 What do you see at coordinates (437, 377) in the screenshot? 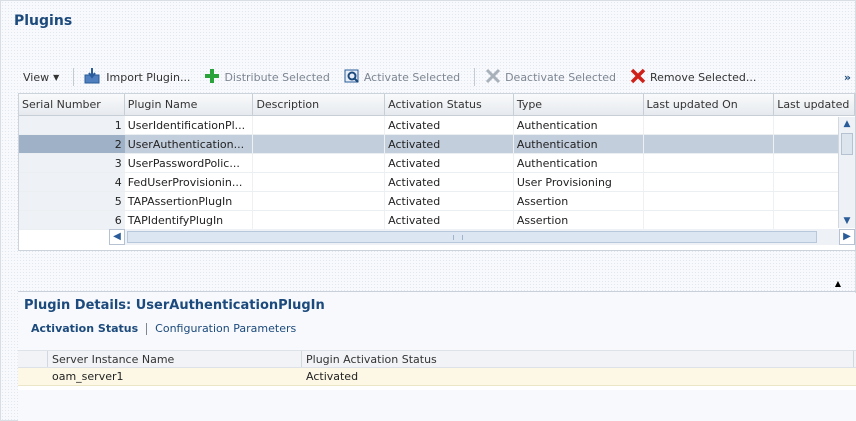
I see `table-row: oam_server1 Activated` at bounding box center [437, 377].